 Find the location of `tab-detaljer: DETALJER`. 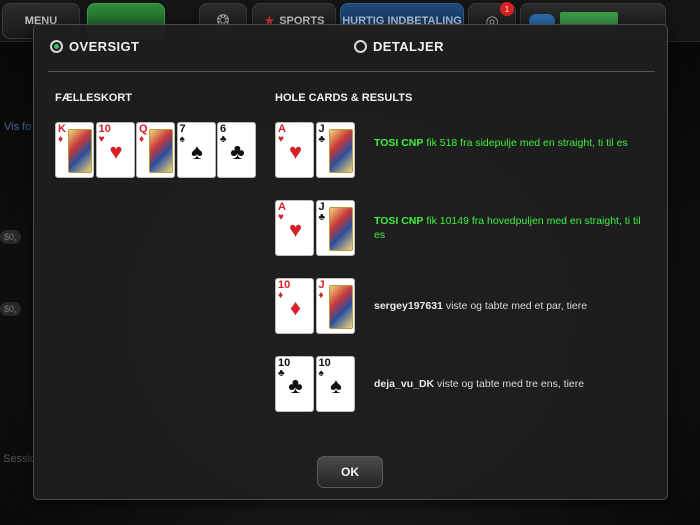

tab-detaljer: DETALJER is located at coordinates (399, 46).